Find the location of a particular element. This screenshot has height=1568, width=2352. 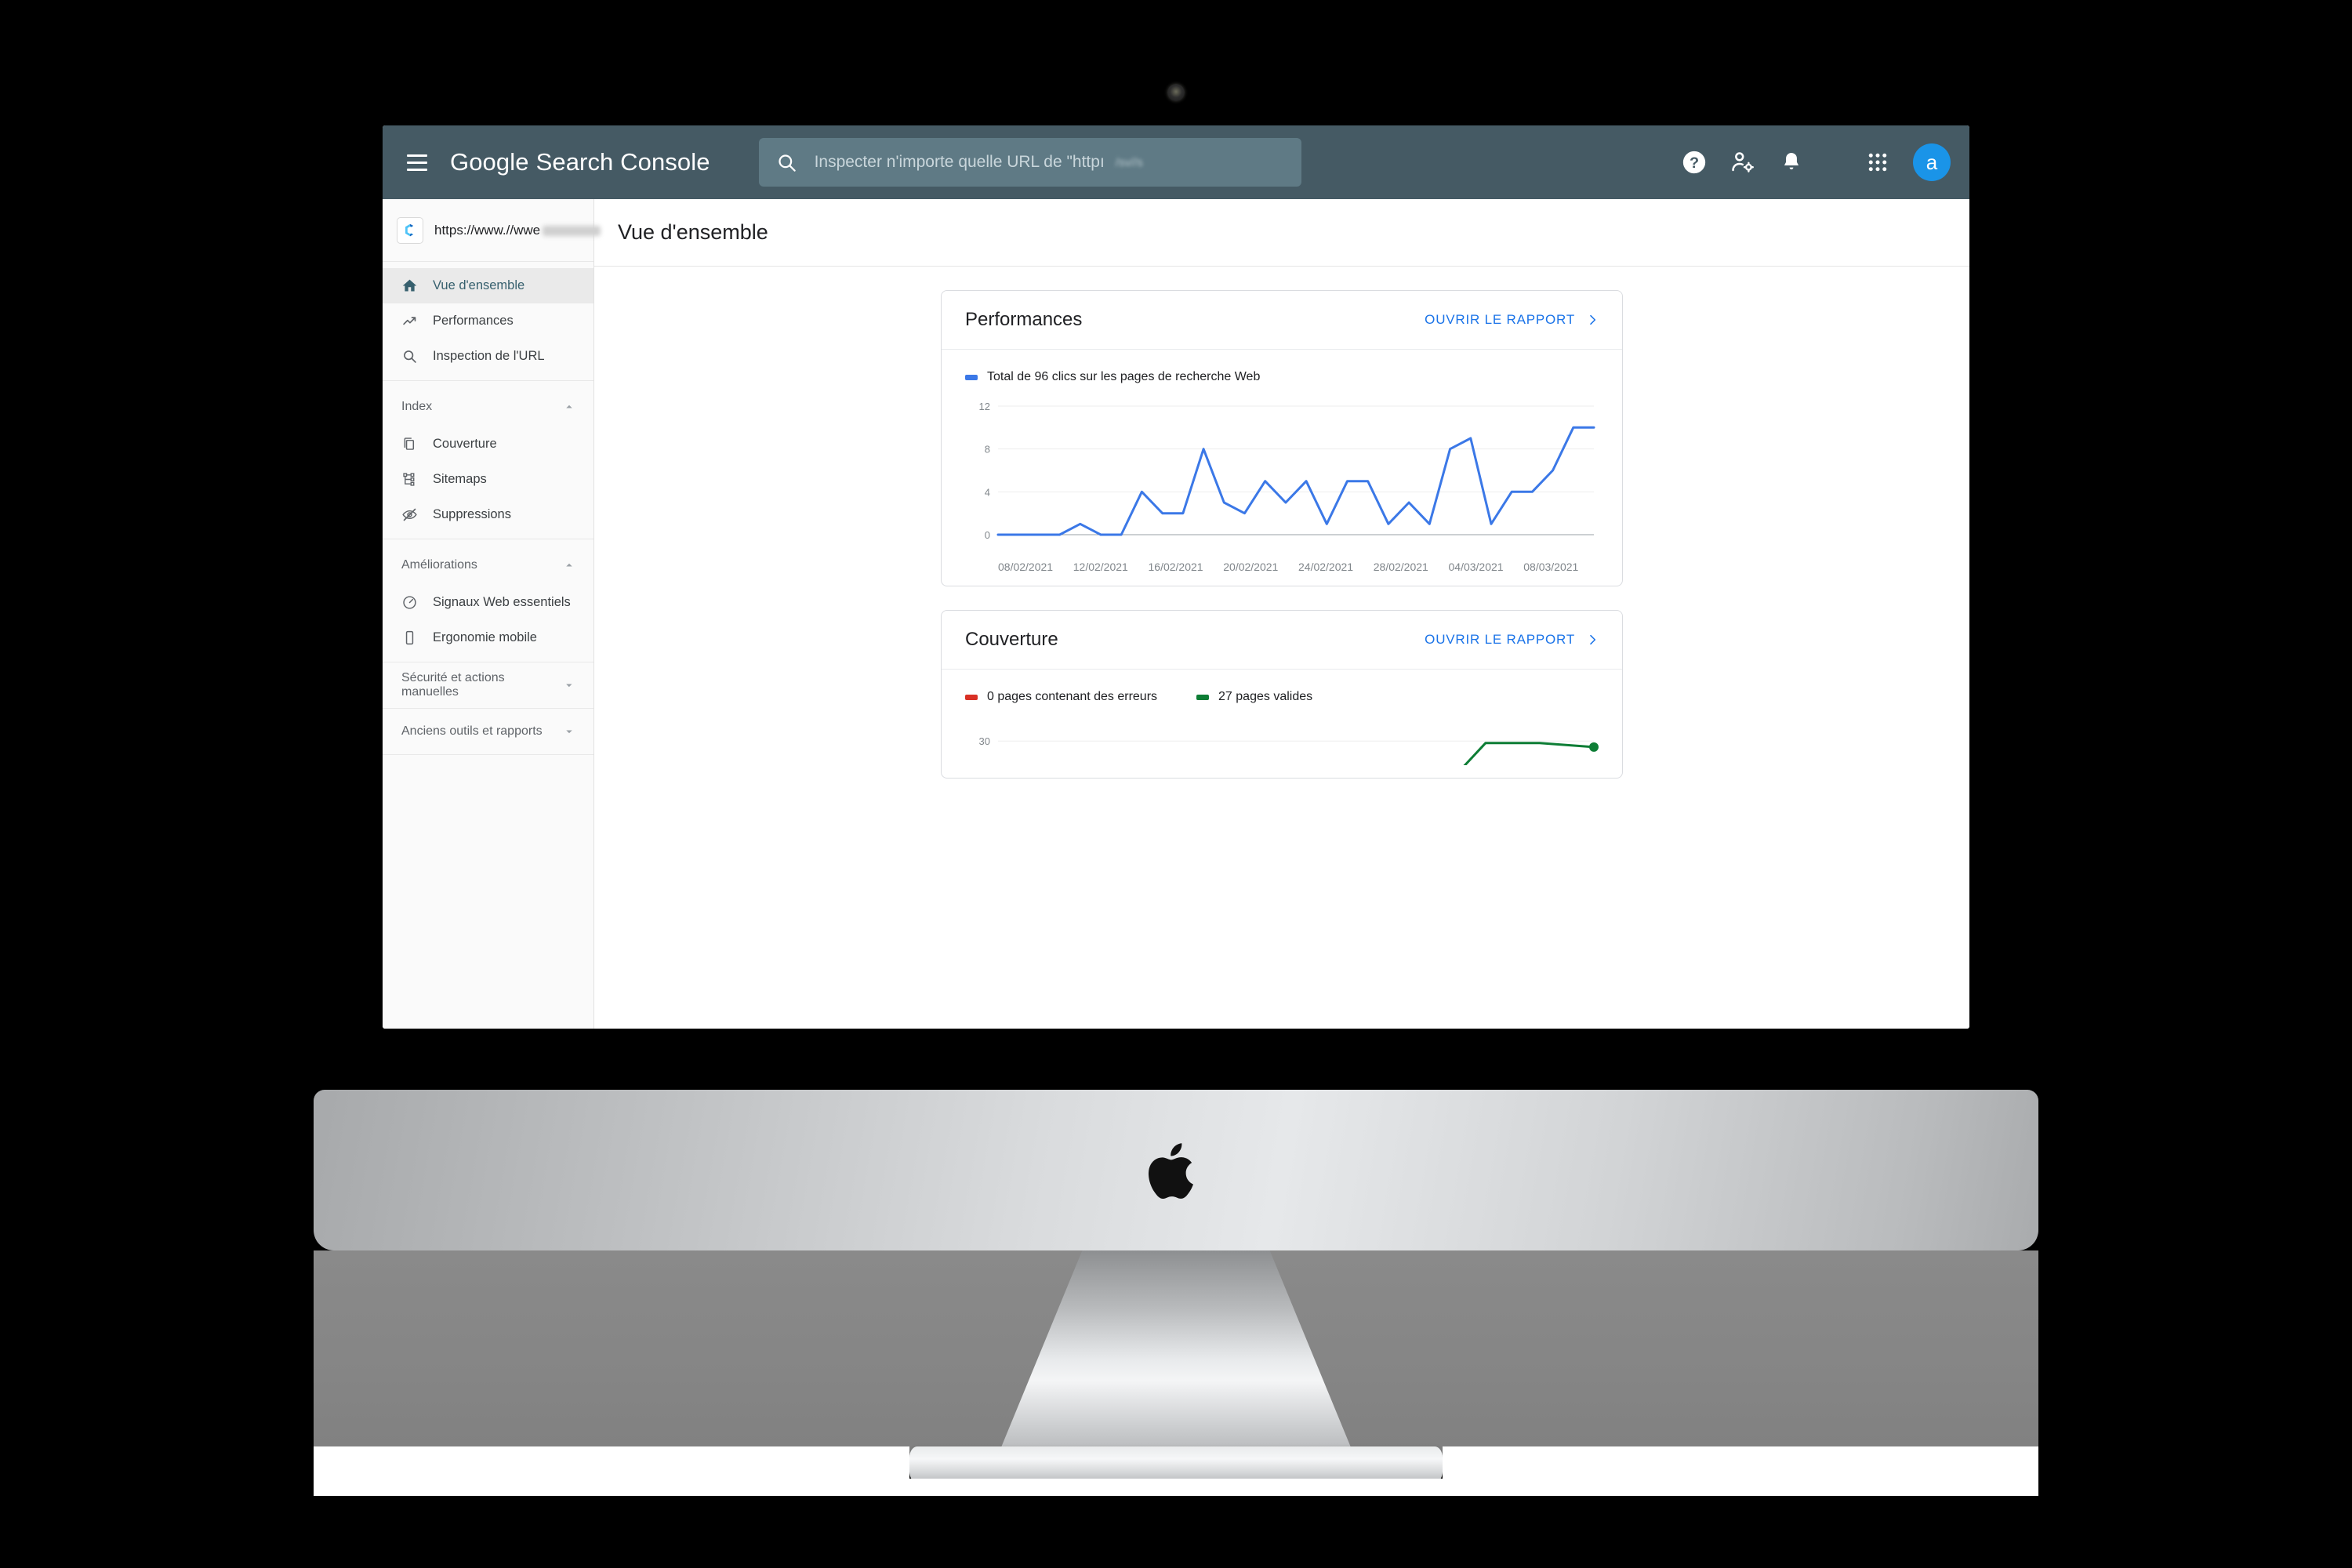

pages-copy-icon is located at coordinates (411, 444).